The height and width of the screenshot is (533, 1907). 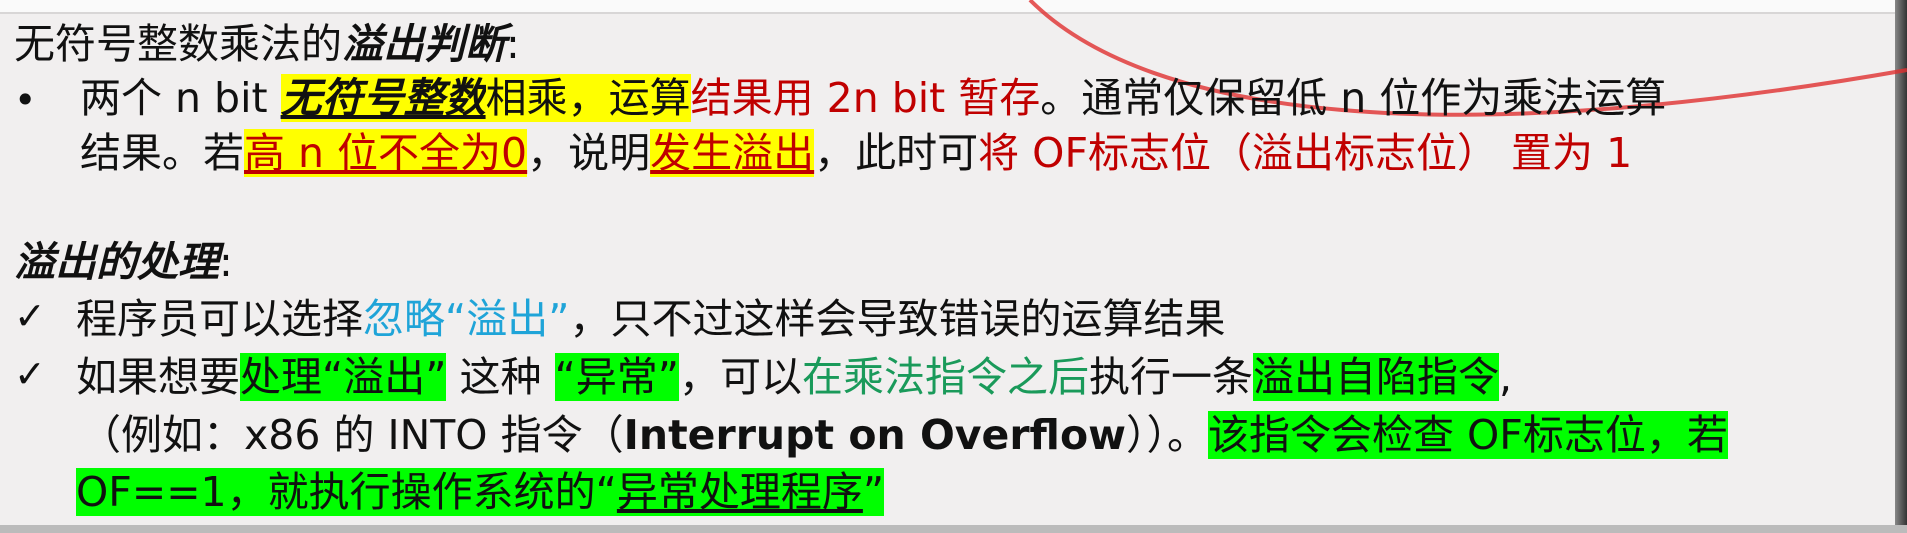 I want to click on green-highlight: OF==1，就执行操作系统的“, so click(x=346, y=492).